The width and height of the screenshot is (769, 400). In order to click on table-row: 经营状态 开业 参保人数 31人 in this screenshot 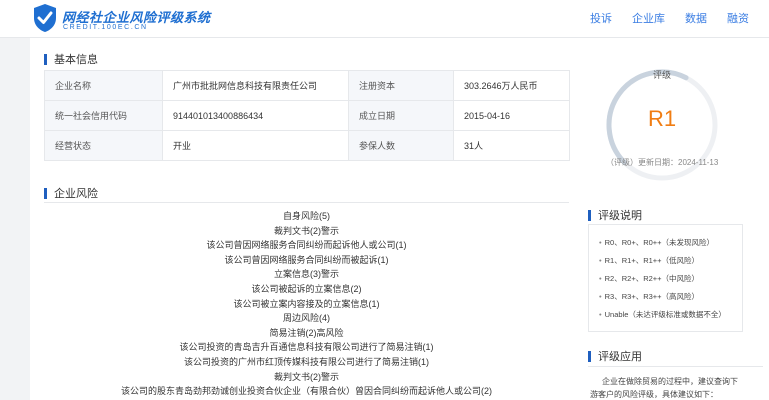, I will do `click(307, 145)`.